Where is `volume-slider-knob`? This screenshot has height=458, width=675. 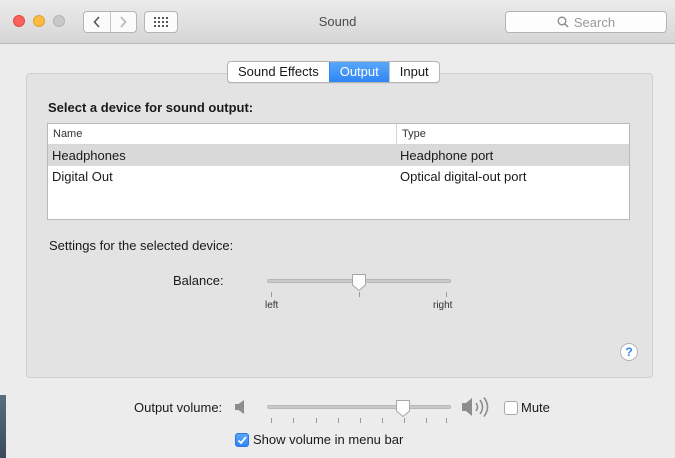 volume-slider-knob is located at coordinates (403, 408).